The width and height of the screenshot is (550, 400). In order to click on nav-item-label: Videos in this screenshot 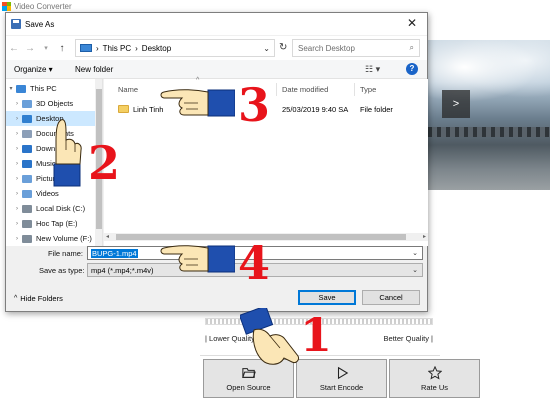, I will do `click(47, 193)`.